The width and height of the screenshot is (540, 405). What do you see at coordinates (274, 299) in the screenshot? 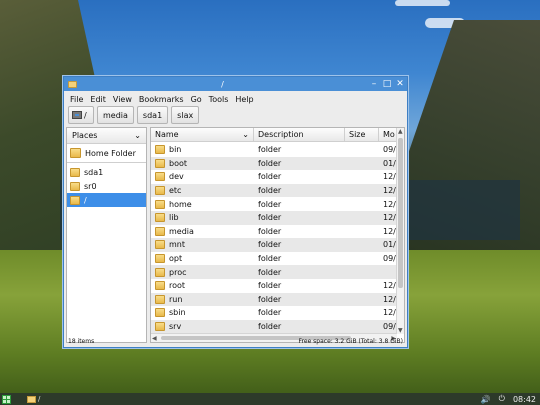
I see `table-row: run folder 12/` at bounding box center [274, 299].